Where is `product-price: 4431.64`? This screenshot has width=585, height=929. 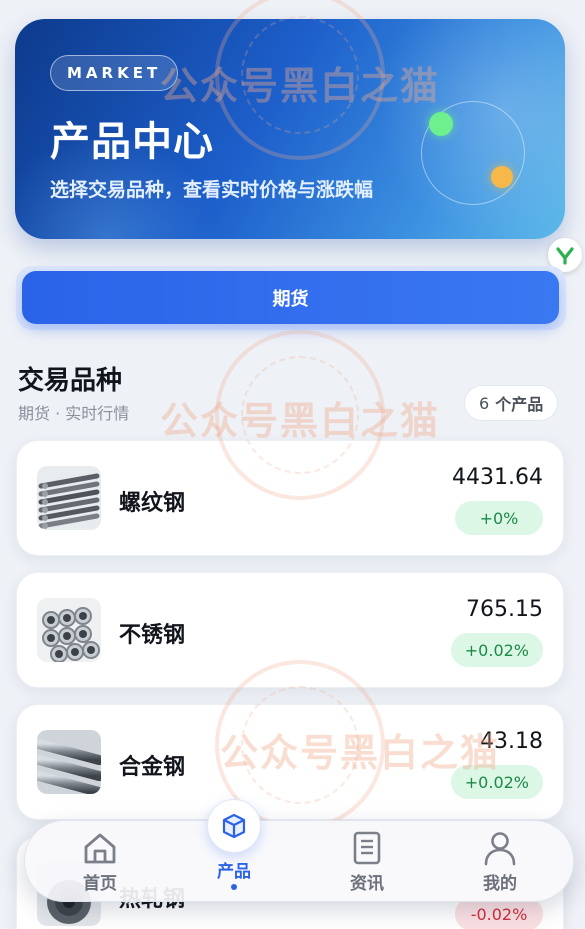 product-price: 4431.64 is located at coordinates (497, 477).